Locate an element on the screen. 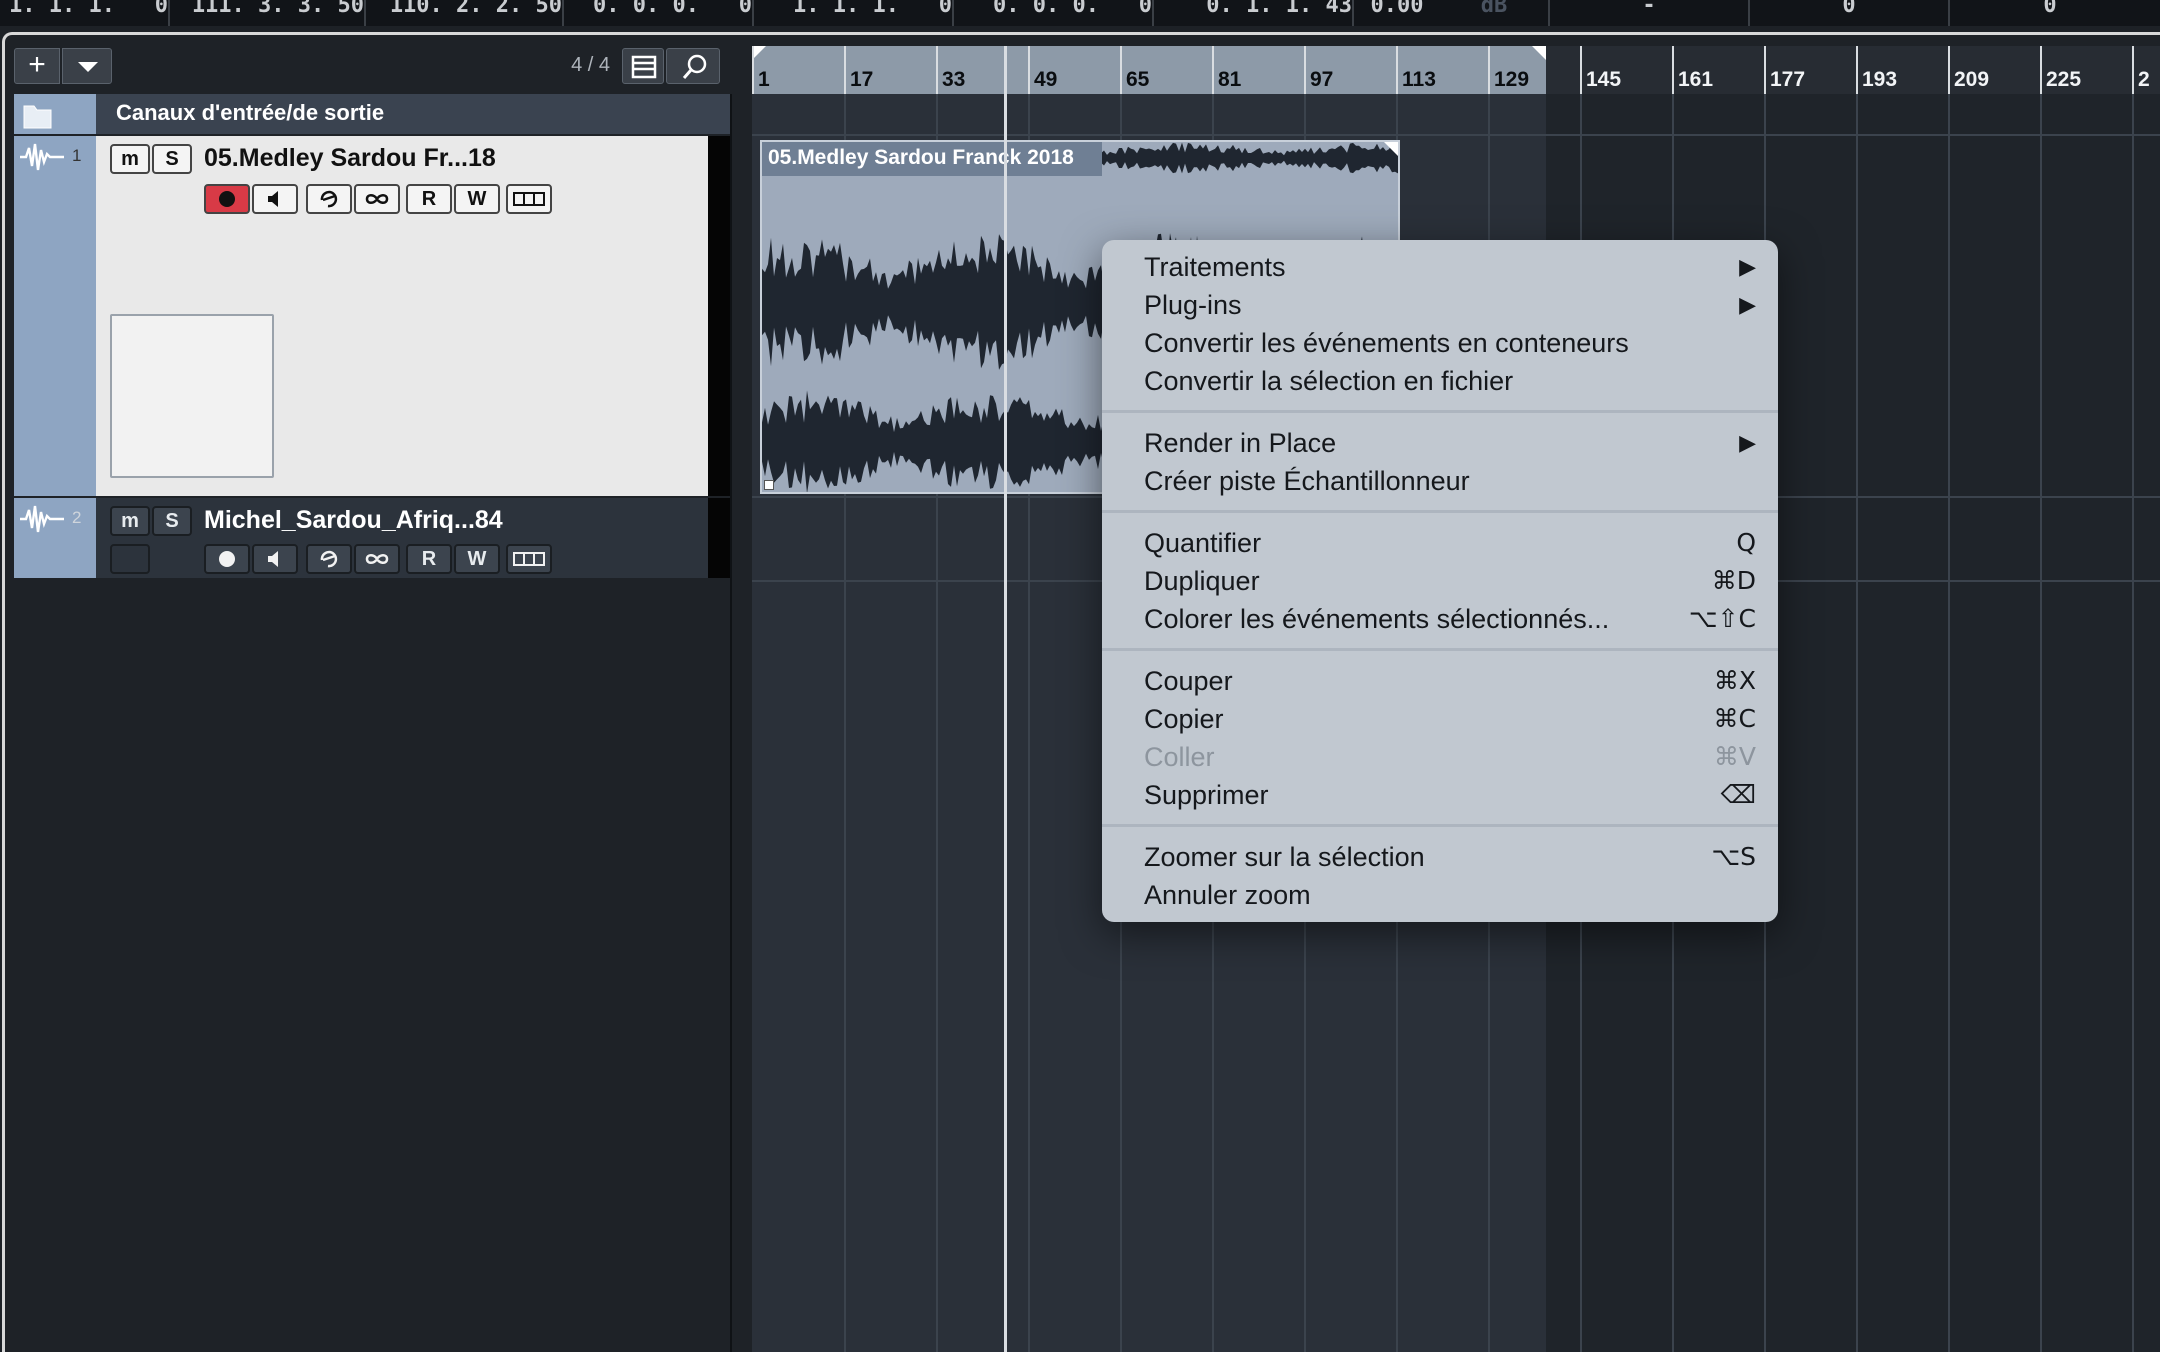 The height and width of the screenshot is (1352, 2160). shortcut: ⌥S is located at coordinates (1733, 856).